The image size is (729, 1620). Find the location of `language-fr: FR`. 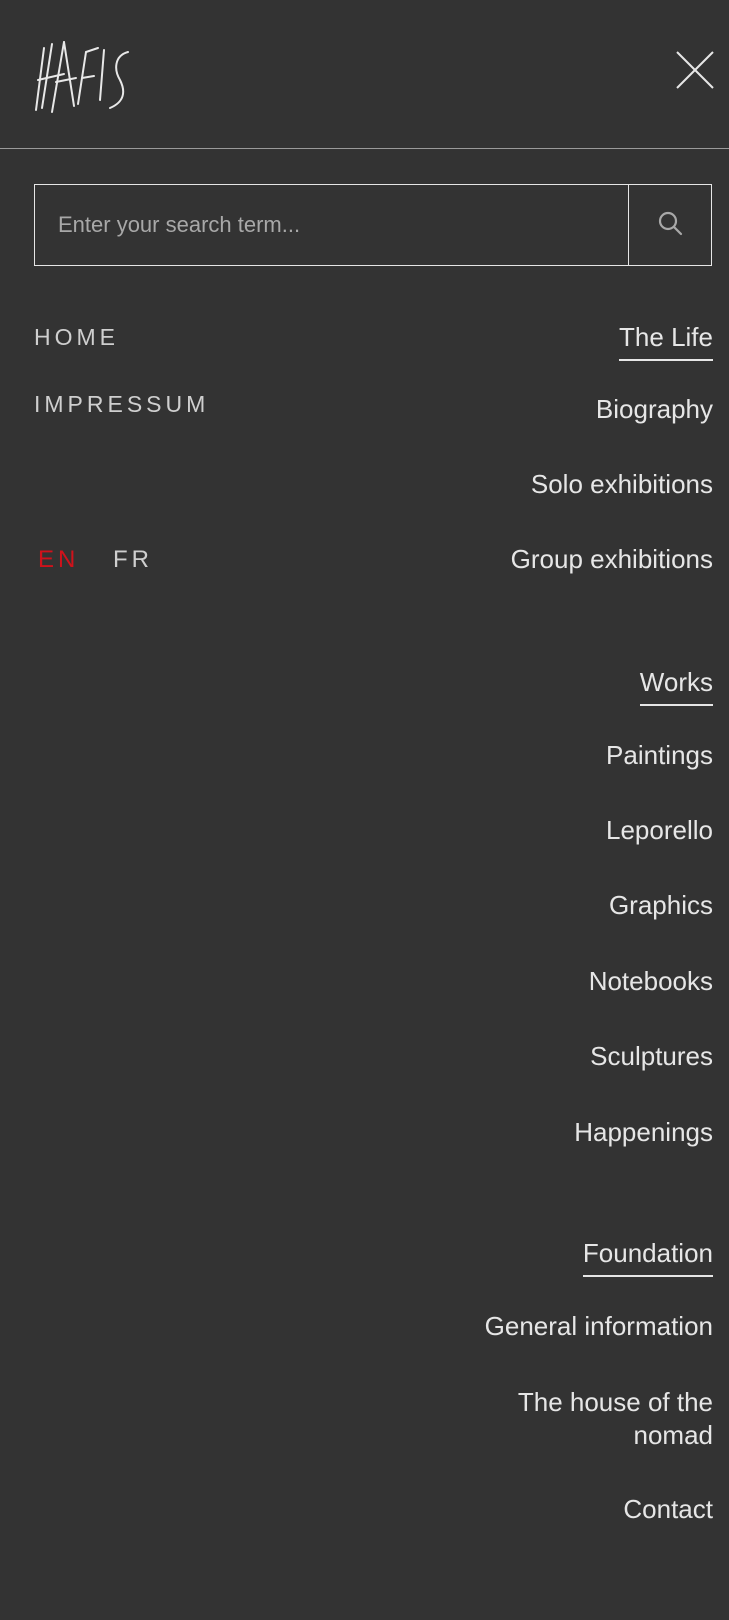

language-fr: FR is located at coordinates (133, 560).